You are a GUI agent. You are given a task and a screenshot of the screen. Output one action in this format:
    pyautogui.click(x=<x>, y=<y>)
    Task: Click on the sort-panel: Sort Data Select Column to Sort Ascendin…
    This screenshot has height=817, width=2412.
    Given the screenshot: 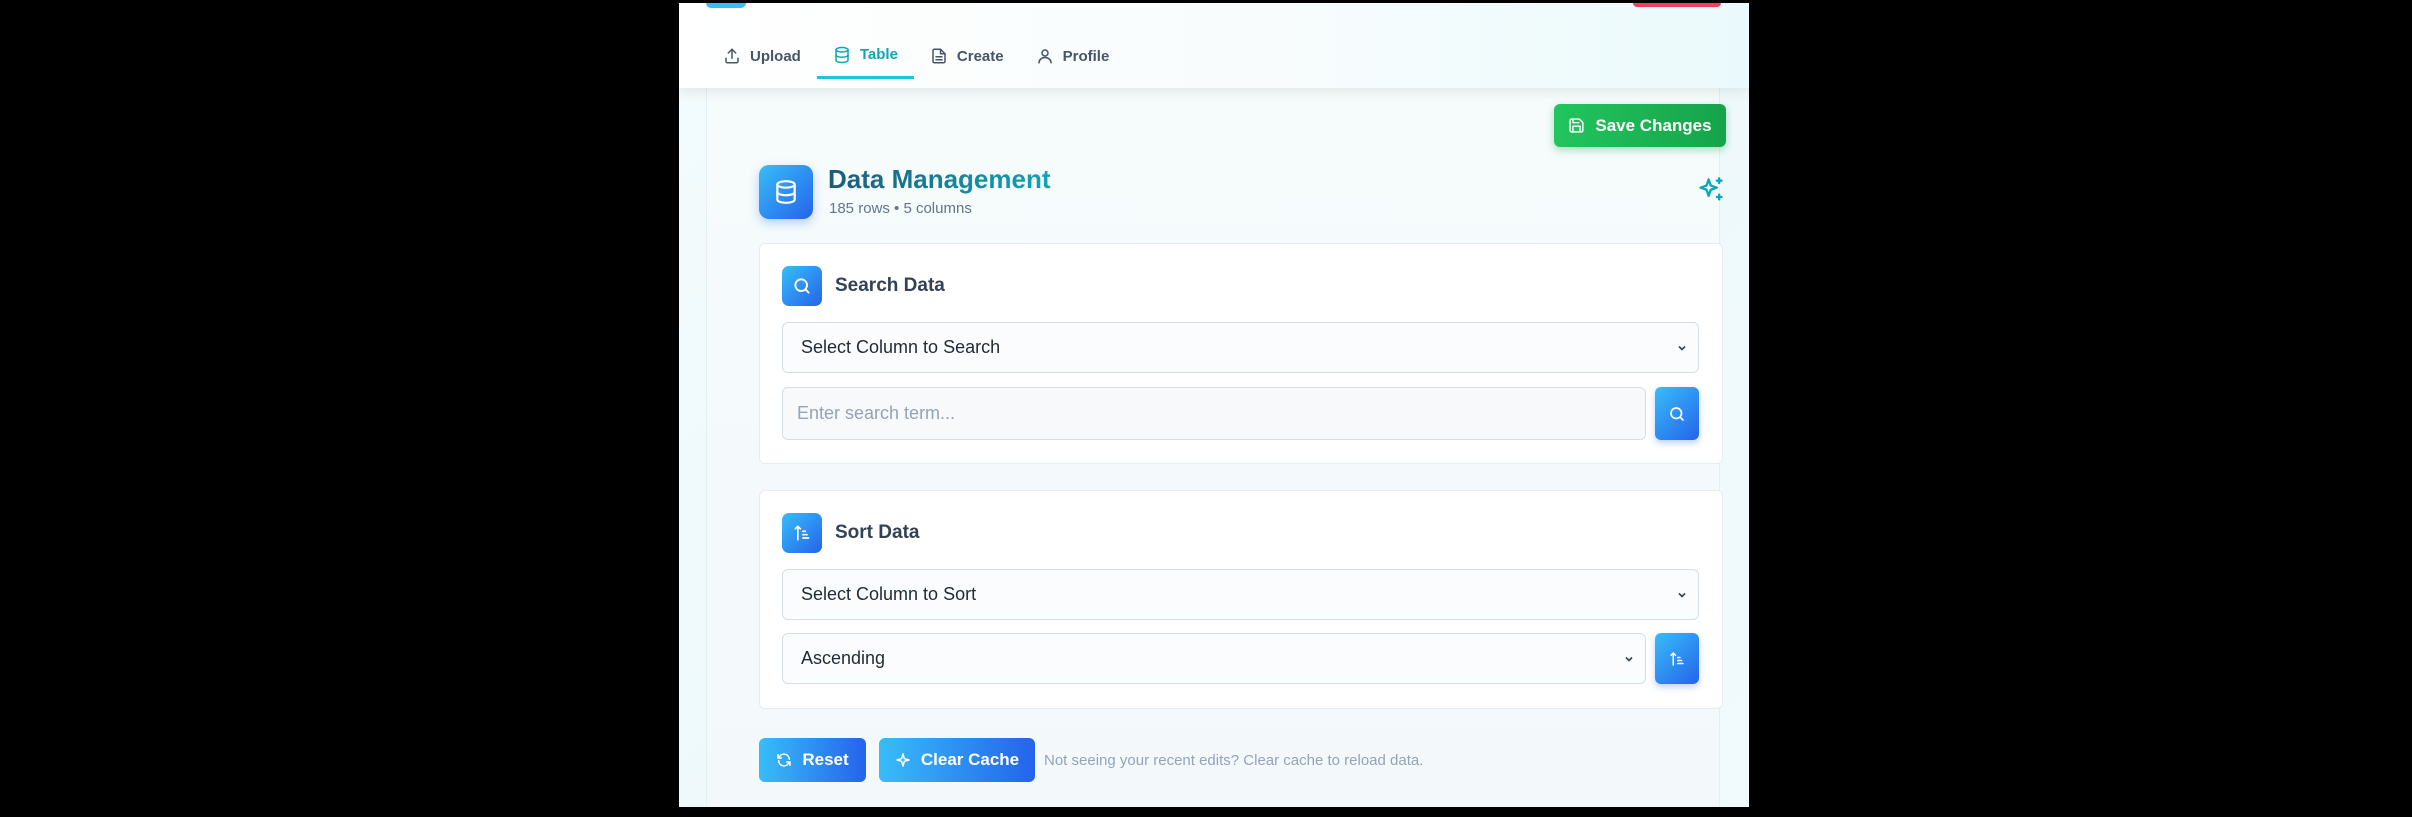 What is the action you would take?
    pyautogui.click(x=1241, y=599)
    